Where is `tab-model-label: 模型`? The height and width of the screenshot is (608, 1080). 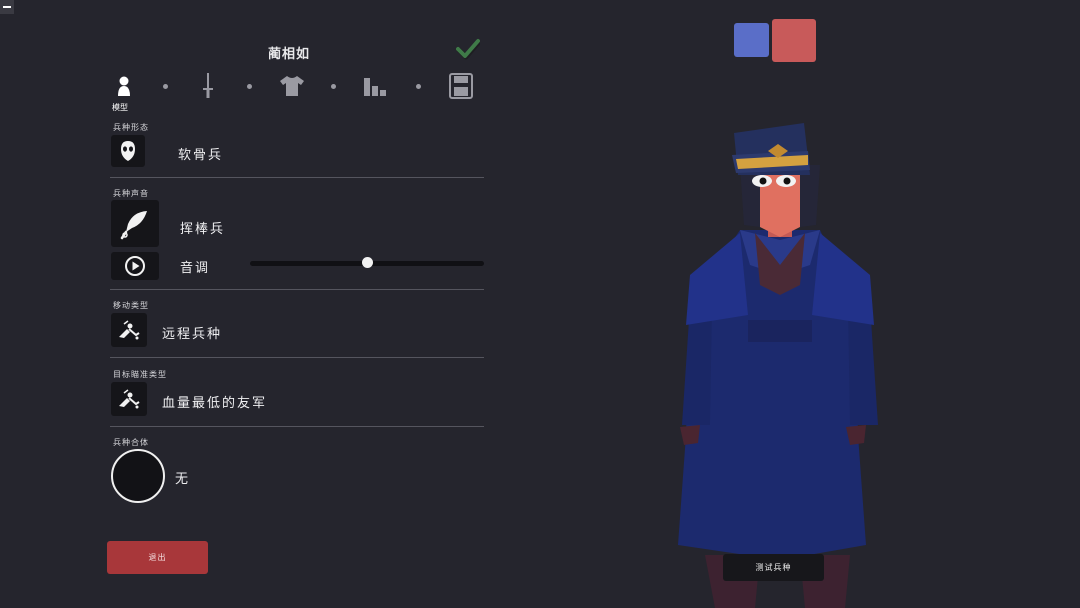
tab-model-label: 模型 is located at coordinates (120, 107).